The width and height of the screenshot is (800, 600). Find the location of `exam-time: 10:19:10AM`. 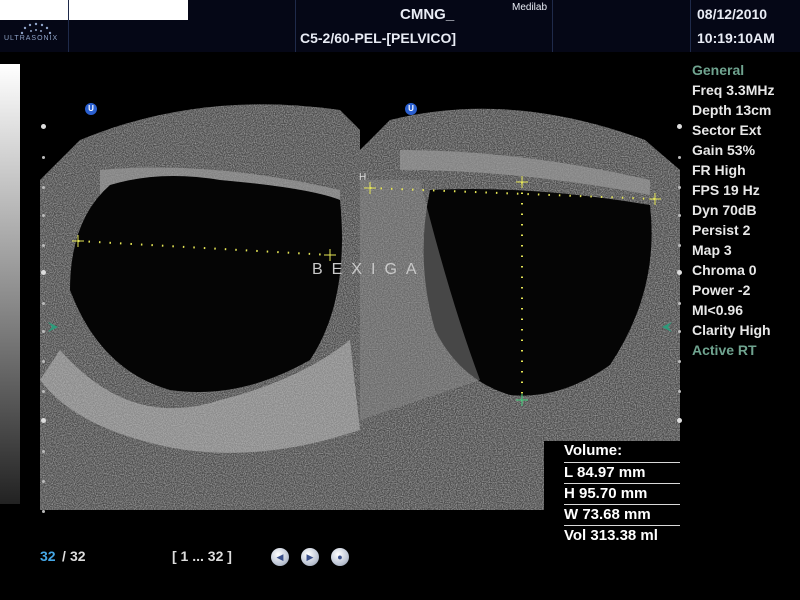

exam-time: 10:19:10AM is located at coordinates (736, 38).